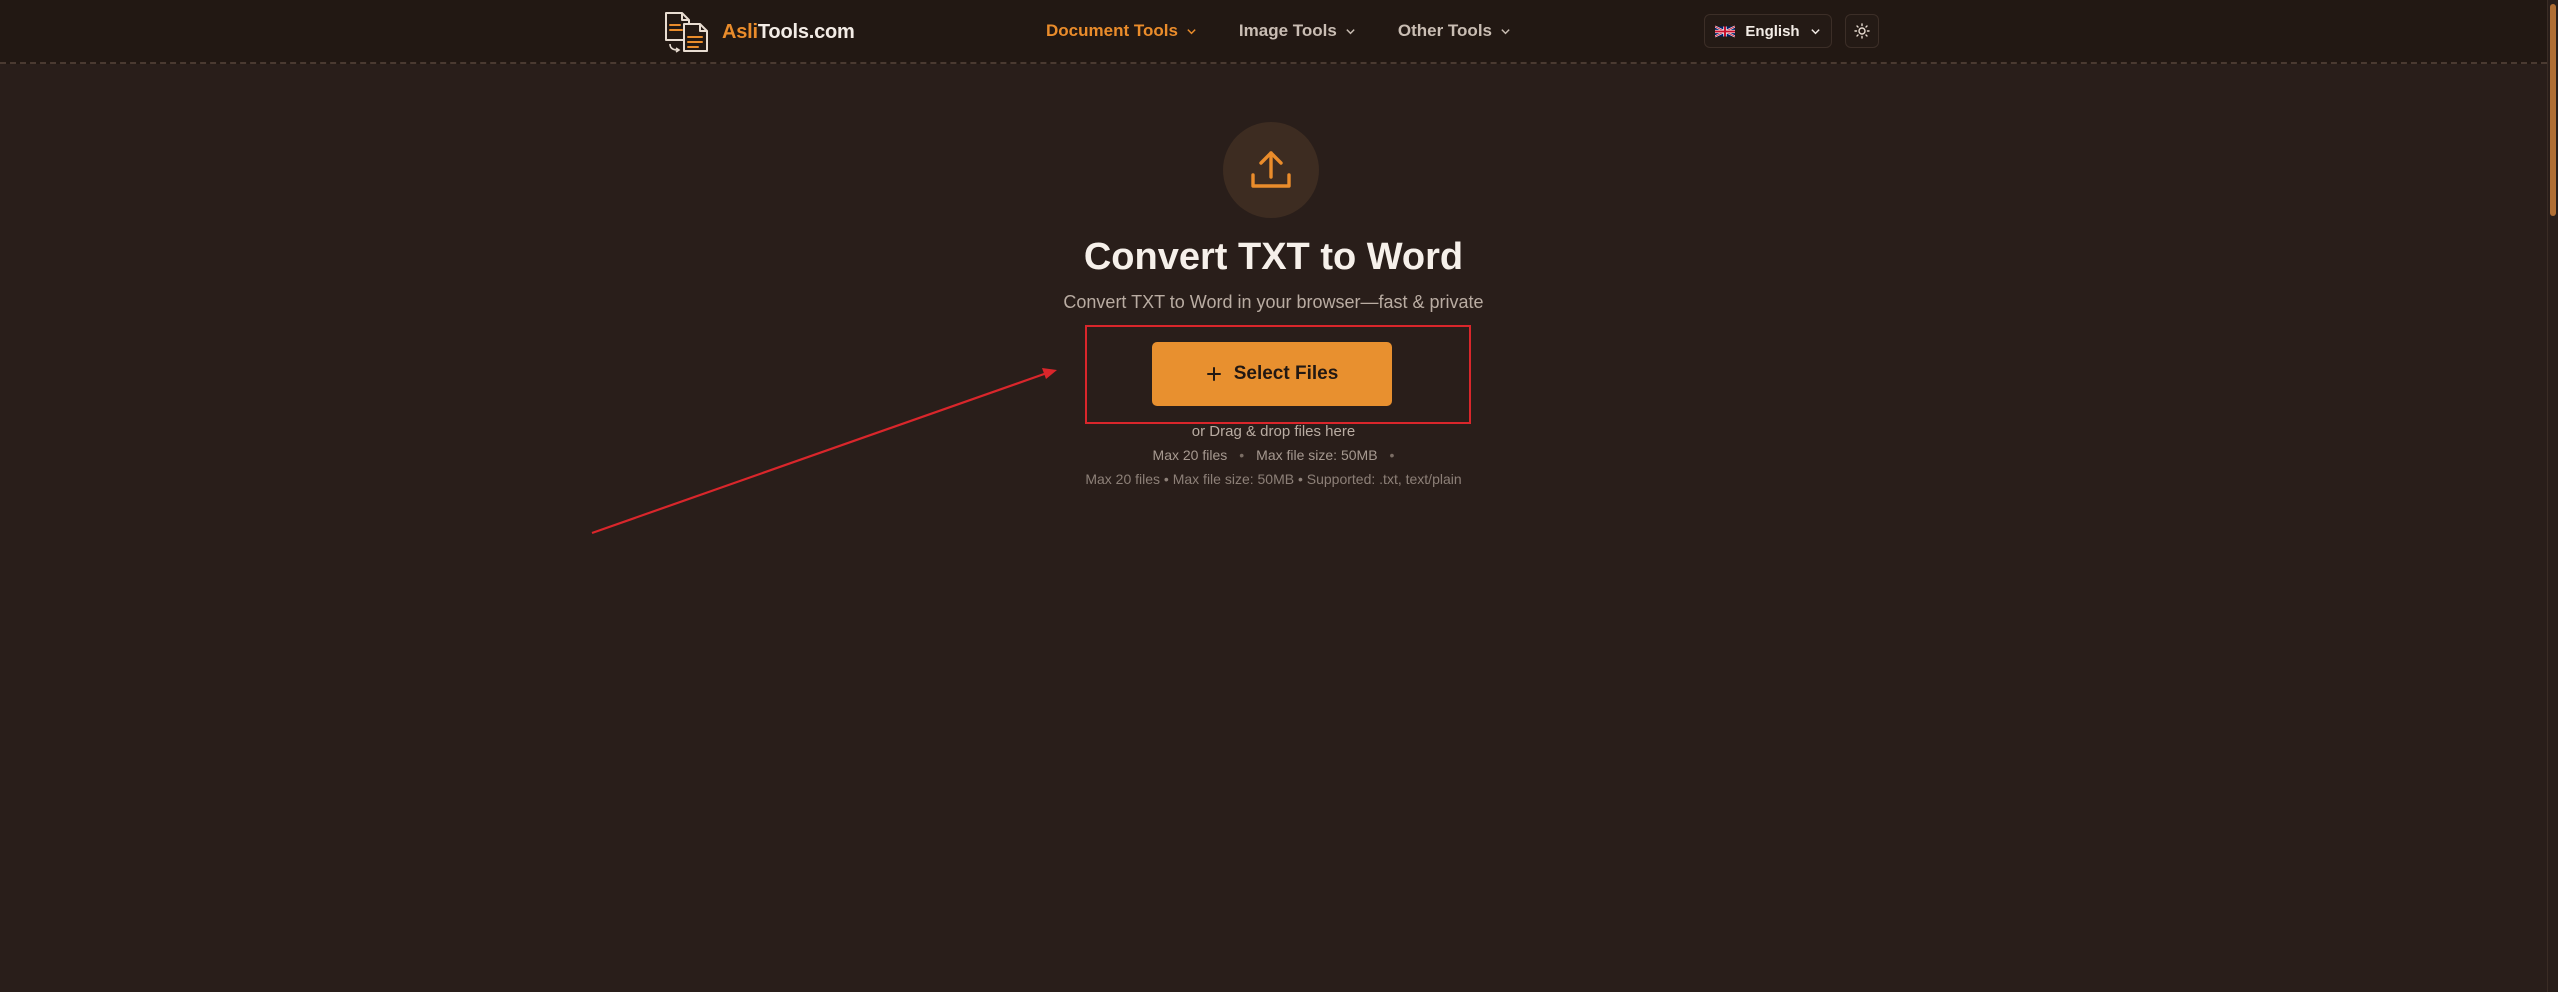 This screenshot has height=992, width=2558. I want to click on language-label: English, so click(1772, 31).